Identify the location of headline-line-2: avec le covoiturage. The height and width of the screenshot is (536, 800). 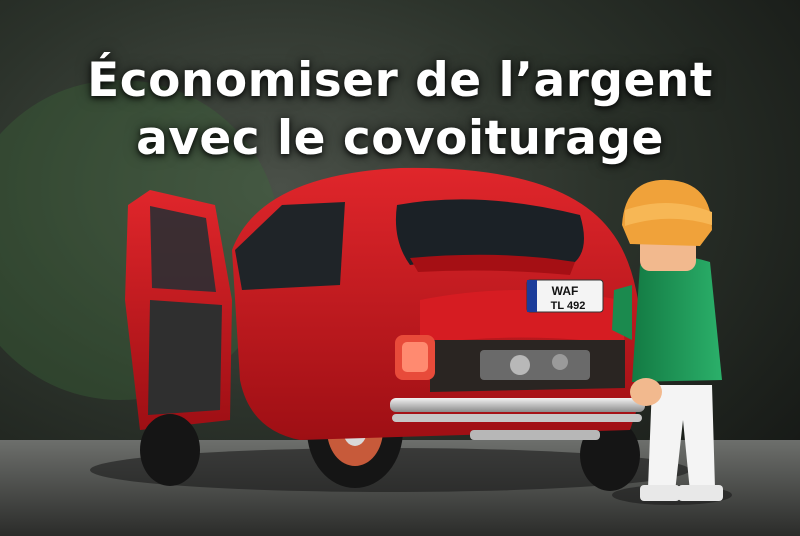
(400, 138).